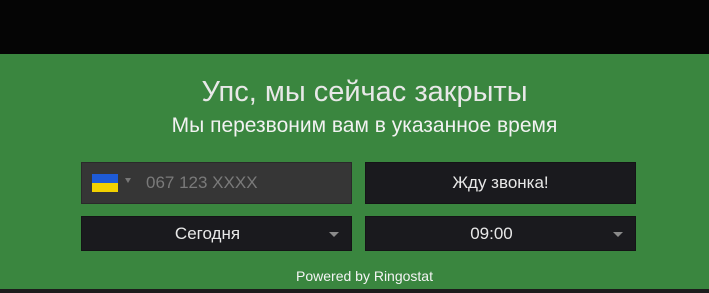 This screenshot has height=293, width=709. I want to click on widget-bottom-border, so click(354, 291).